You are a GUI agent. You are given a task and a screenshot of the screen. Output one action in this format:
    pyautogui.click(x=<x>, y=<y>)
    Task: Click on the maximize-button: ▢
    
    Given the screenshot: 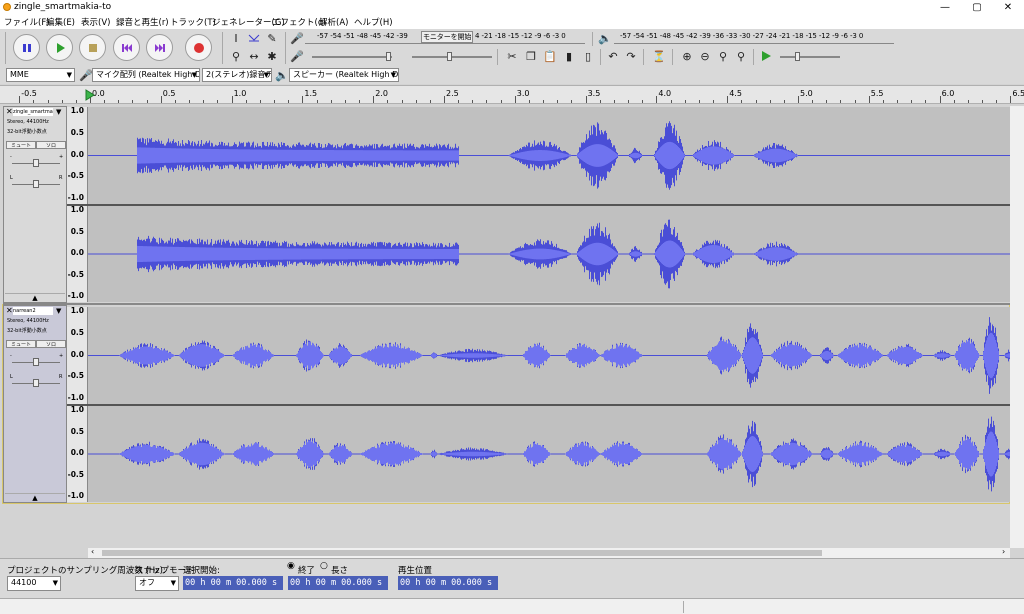 What is the action you would take?
    pyautogui.click(x=977, y=7)
    